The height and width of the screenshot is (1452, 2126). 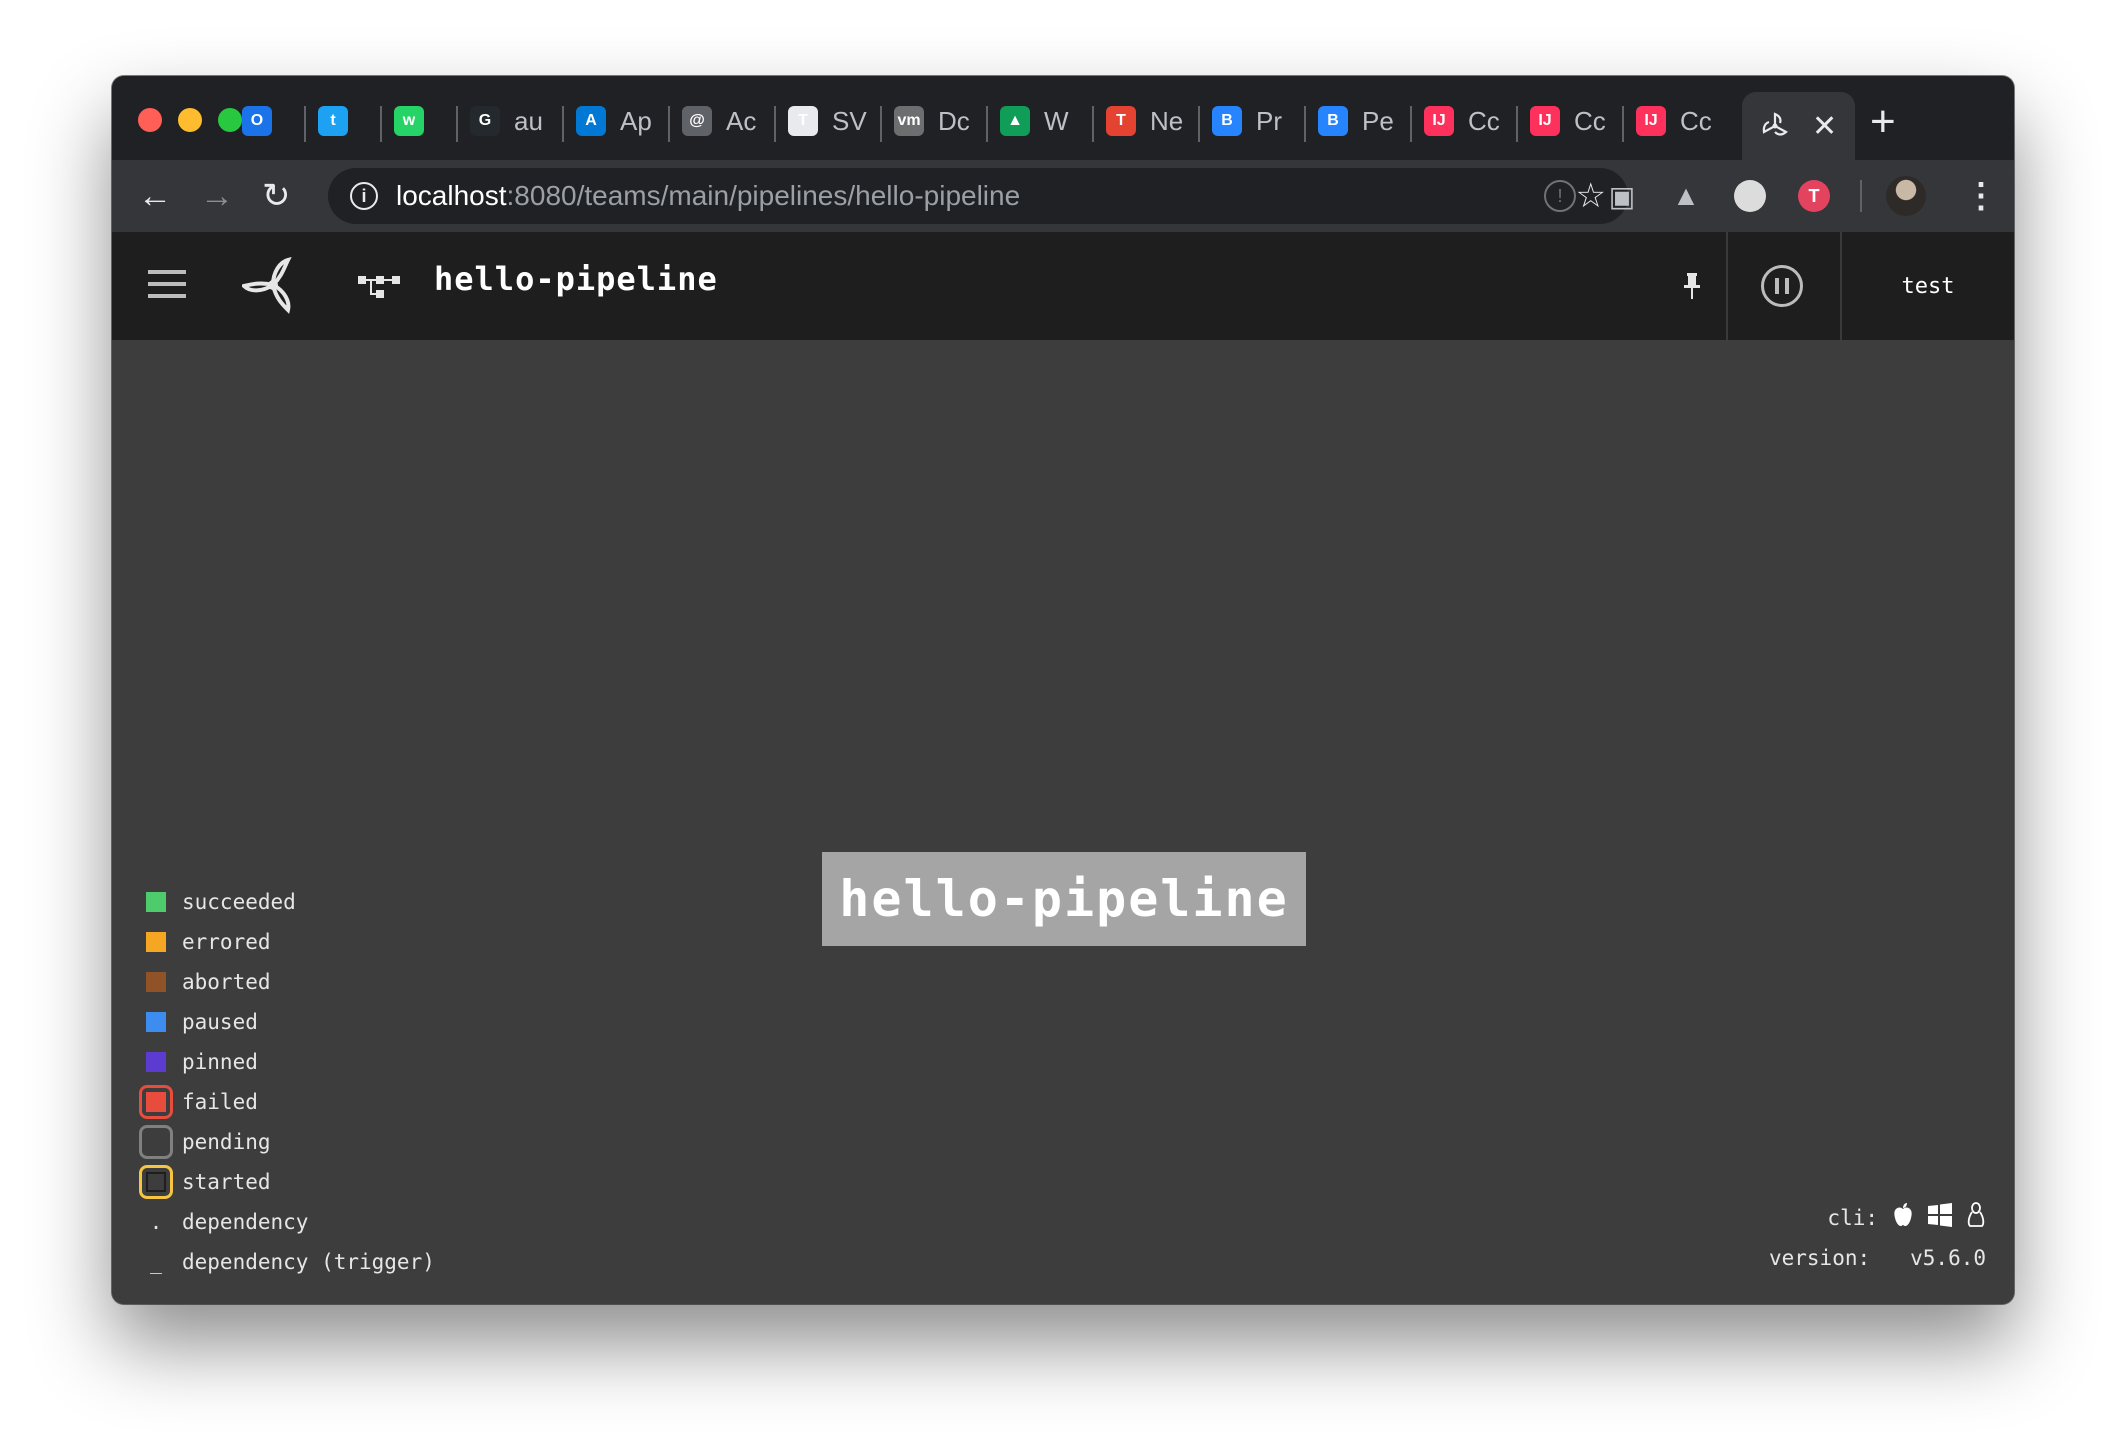 I want to click on legend-item-paused: paused, so click(x=285, y=1022).